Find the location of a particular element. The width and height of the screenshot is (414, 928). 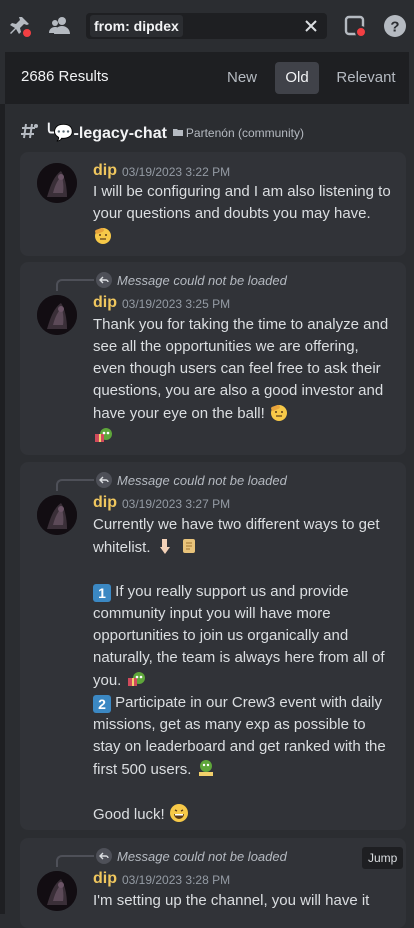

timestamp: 03/19/2023 3:25 PM is located at coordinates (176, 304).